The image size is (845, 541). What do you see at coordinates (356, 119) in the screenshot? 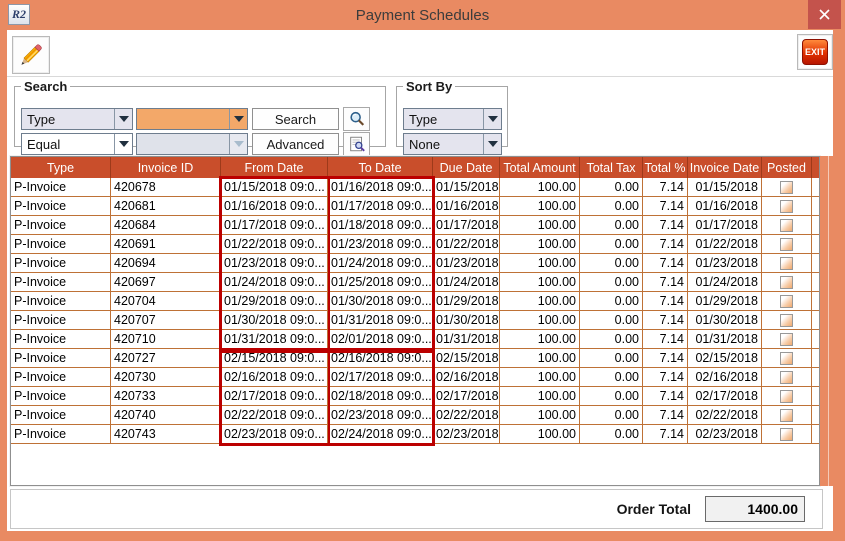
I see `zoom-search-button` at bounding box center [356, 119].